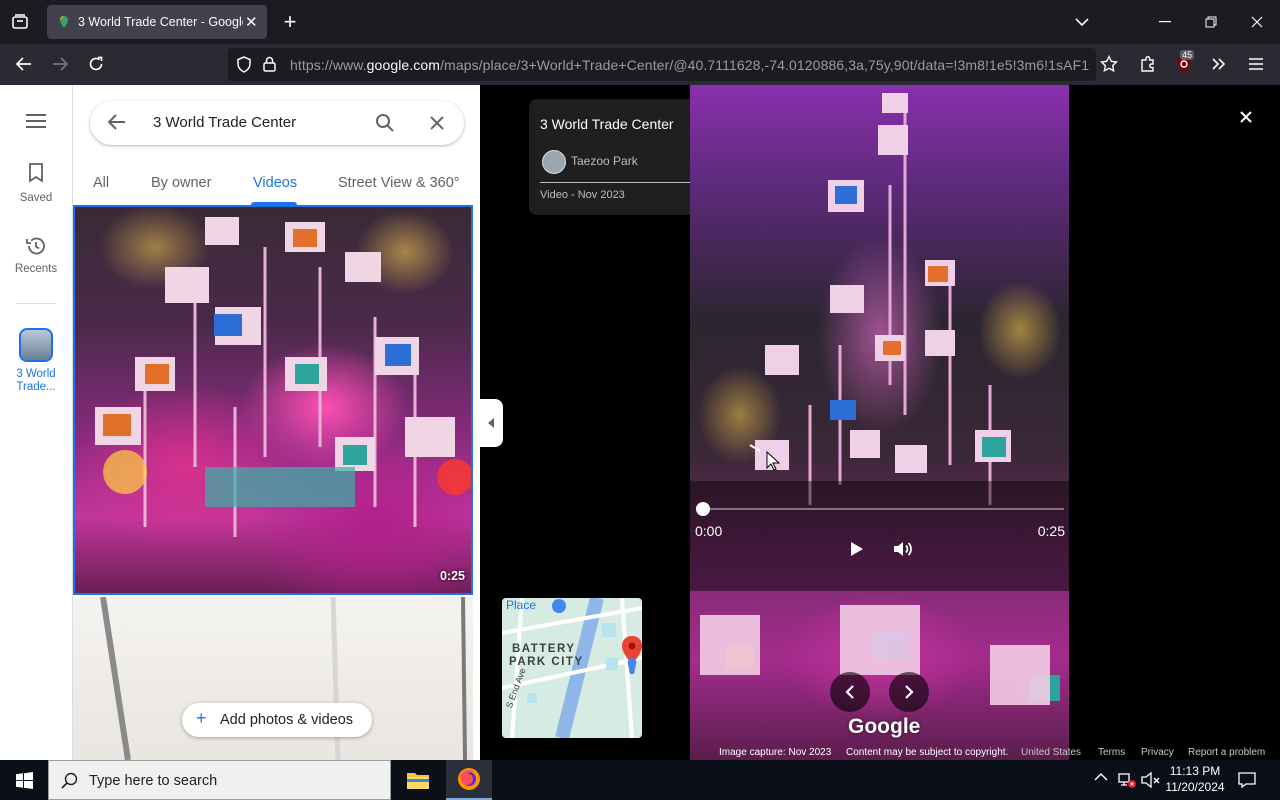 This screenshot has width=1280, height=800. I want to click on windows-logo-icon, so click(24, 780).